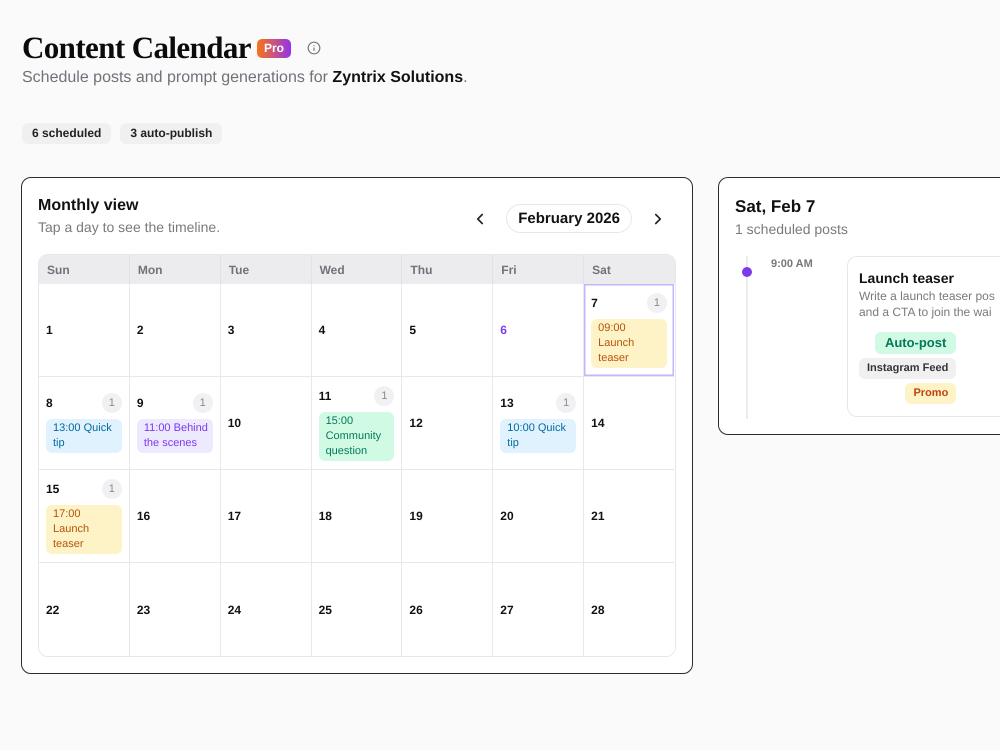  What do you see at coordinates (629, 343) in the screenshot?
I see `post-chip: 09:00 Launch teaser` at bounding box center [629, 343].